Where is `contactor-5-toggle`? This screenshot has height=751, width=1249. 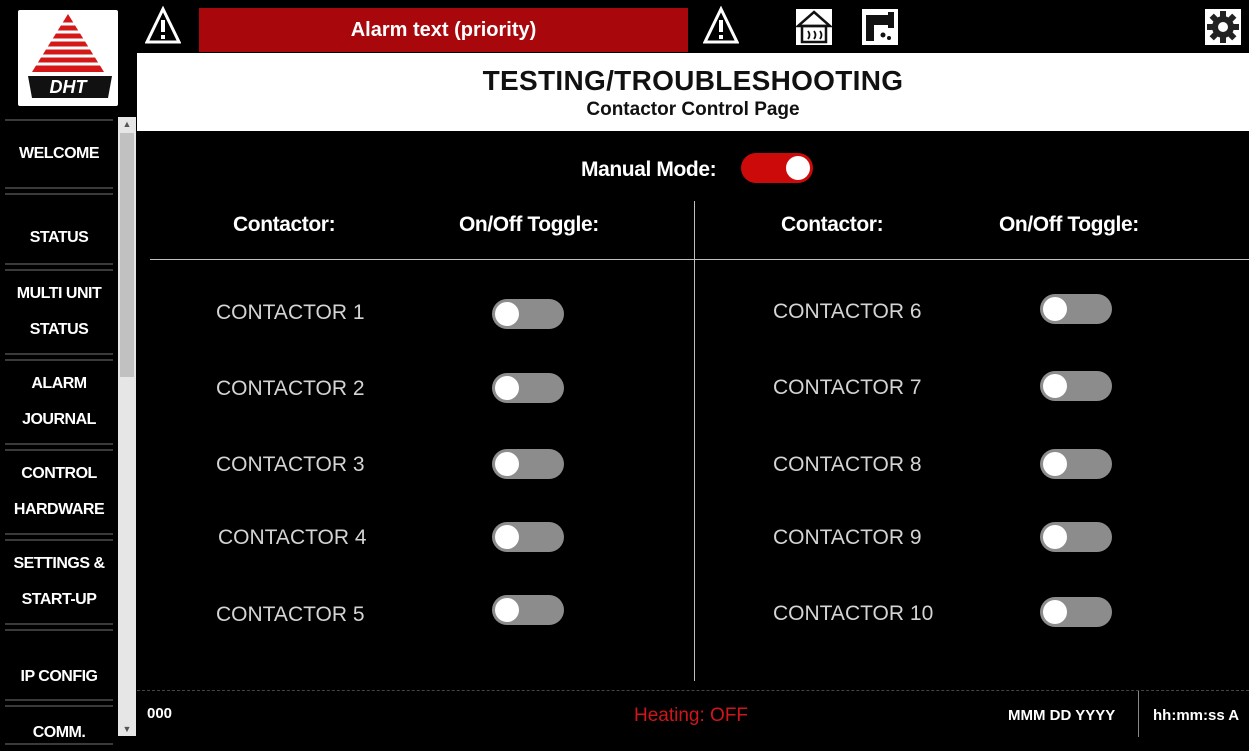
contactor-5-toggle is located at coordinates (528, 610).